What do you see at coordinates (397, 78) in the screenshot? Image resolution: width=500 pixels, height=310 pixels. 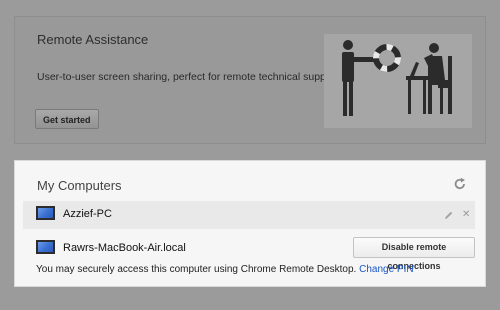 I see `help-illustration-icon` at bounding box center [397, 78].